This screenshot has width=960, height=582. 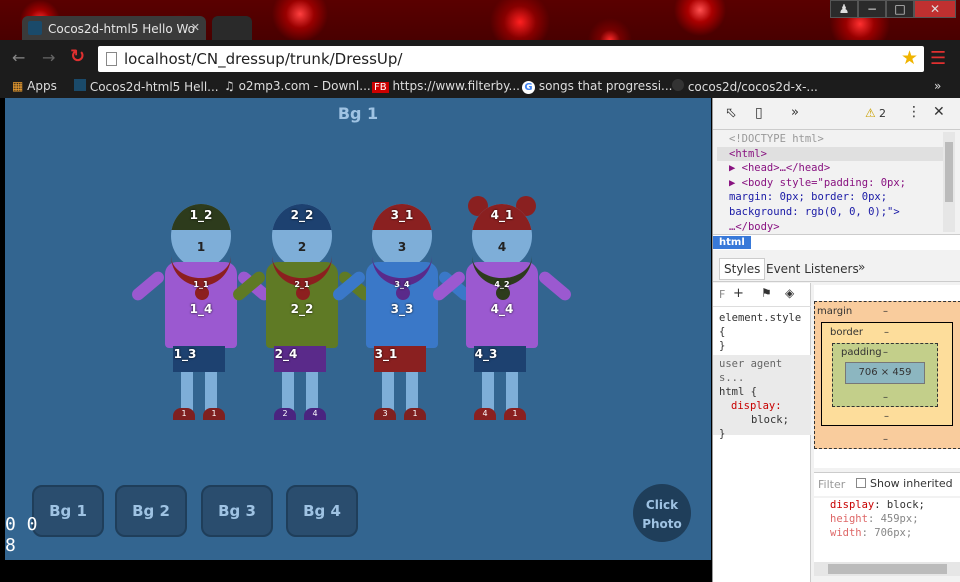 What do you see at coordinates (77, 56) in the screenshot?
I see `reload-icon: ↻` at bounding box center [77, 56].